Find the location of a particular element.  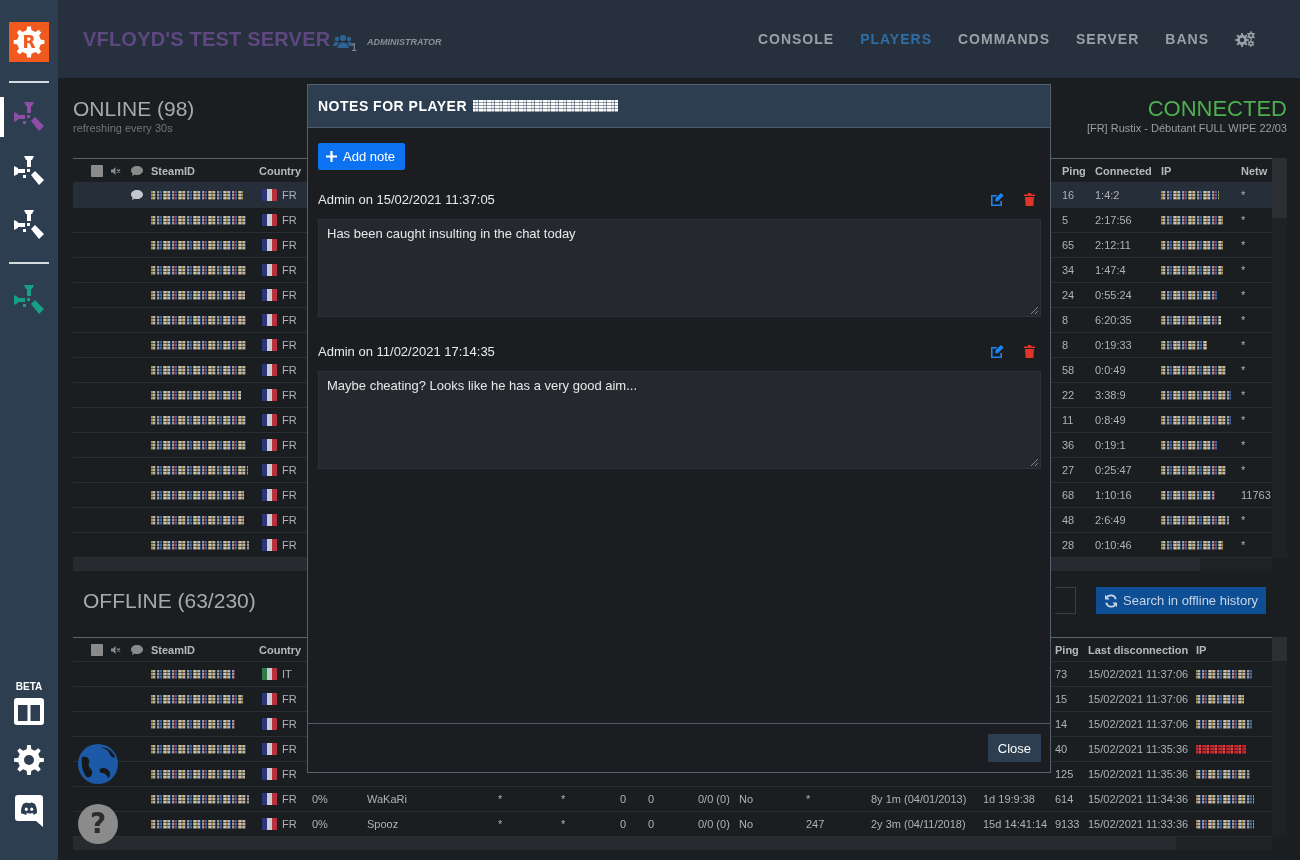

table-cell-text: 1:10:16 is located at coordinates (1114, 495).